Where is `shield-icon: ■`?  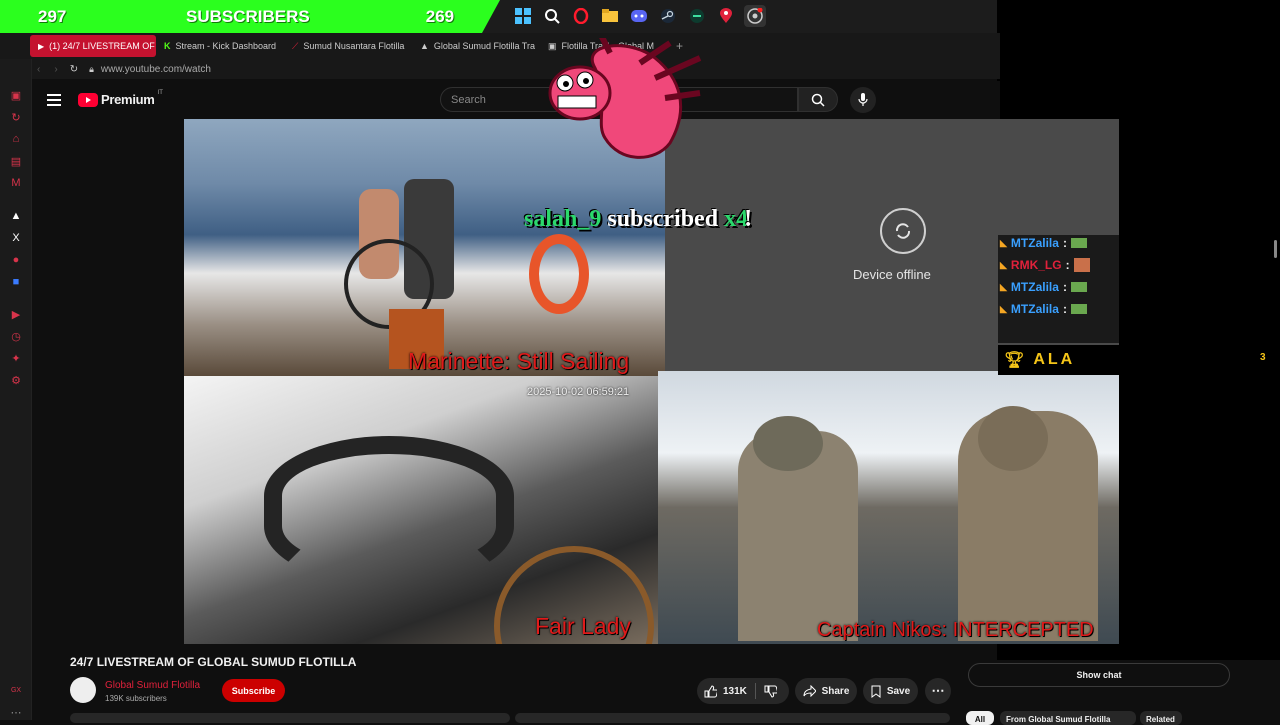
shield-icon: ■ is located at coordinates (16, 282).